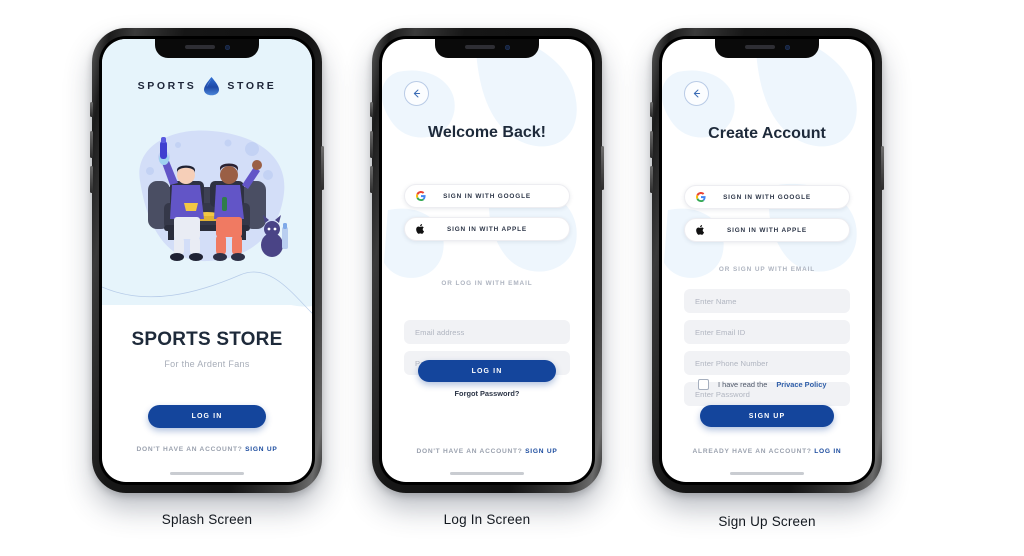 The width and height of the screenshot is (1024, 556). I want to click on splash-text-block: SPORTS STORE For the Ardent Fans, so click(207, 349).